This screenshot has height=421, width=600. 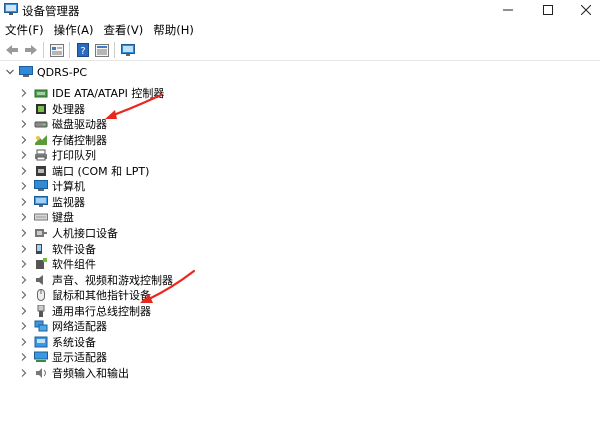 What do you see at coordinates (79, 358) in the screenshot?
I see `device-category-label: 显示适配器` at bounding box center [79, 358].